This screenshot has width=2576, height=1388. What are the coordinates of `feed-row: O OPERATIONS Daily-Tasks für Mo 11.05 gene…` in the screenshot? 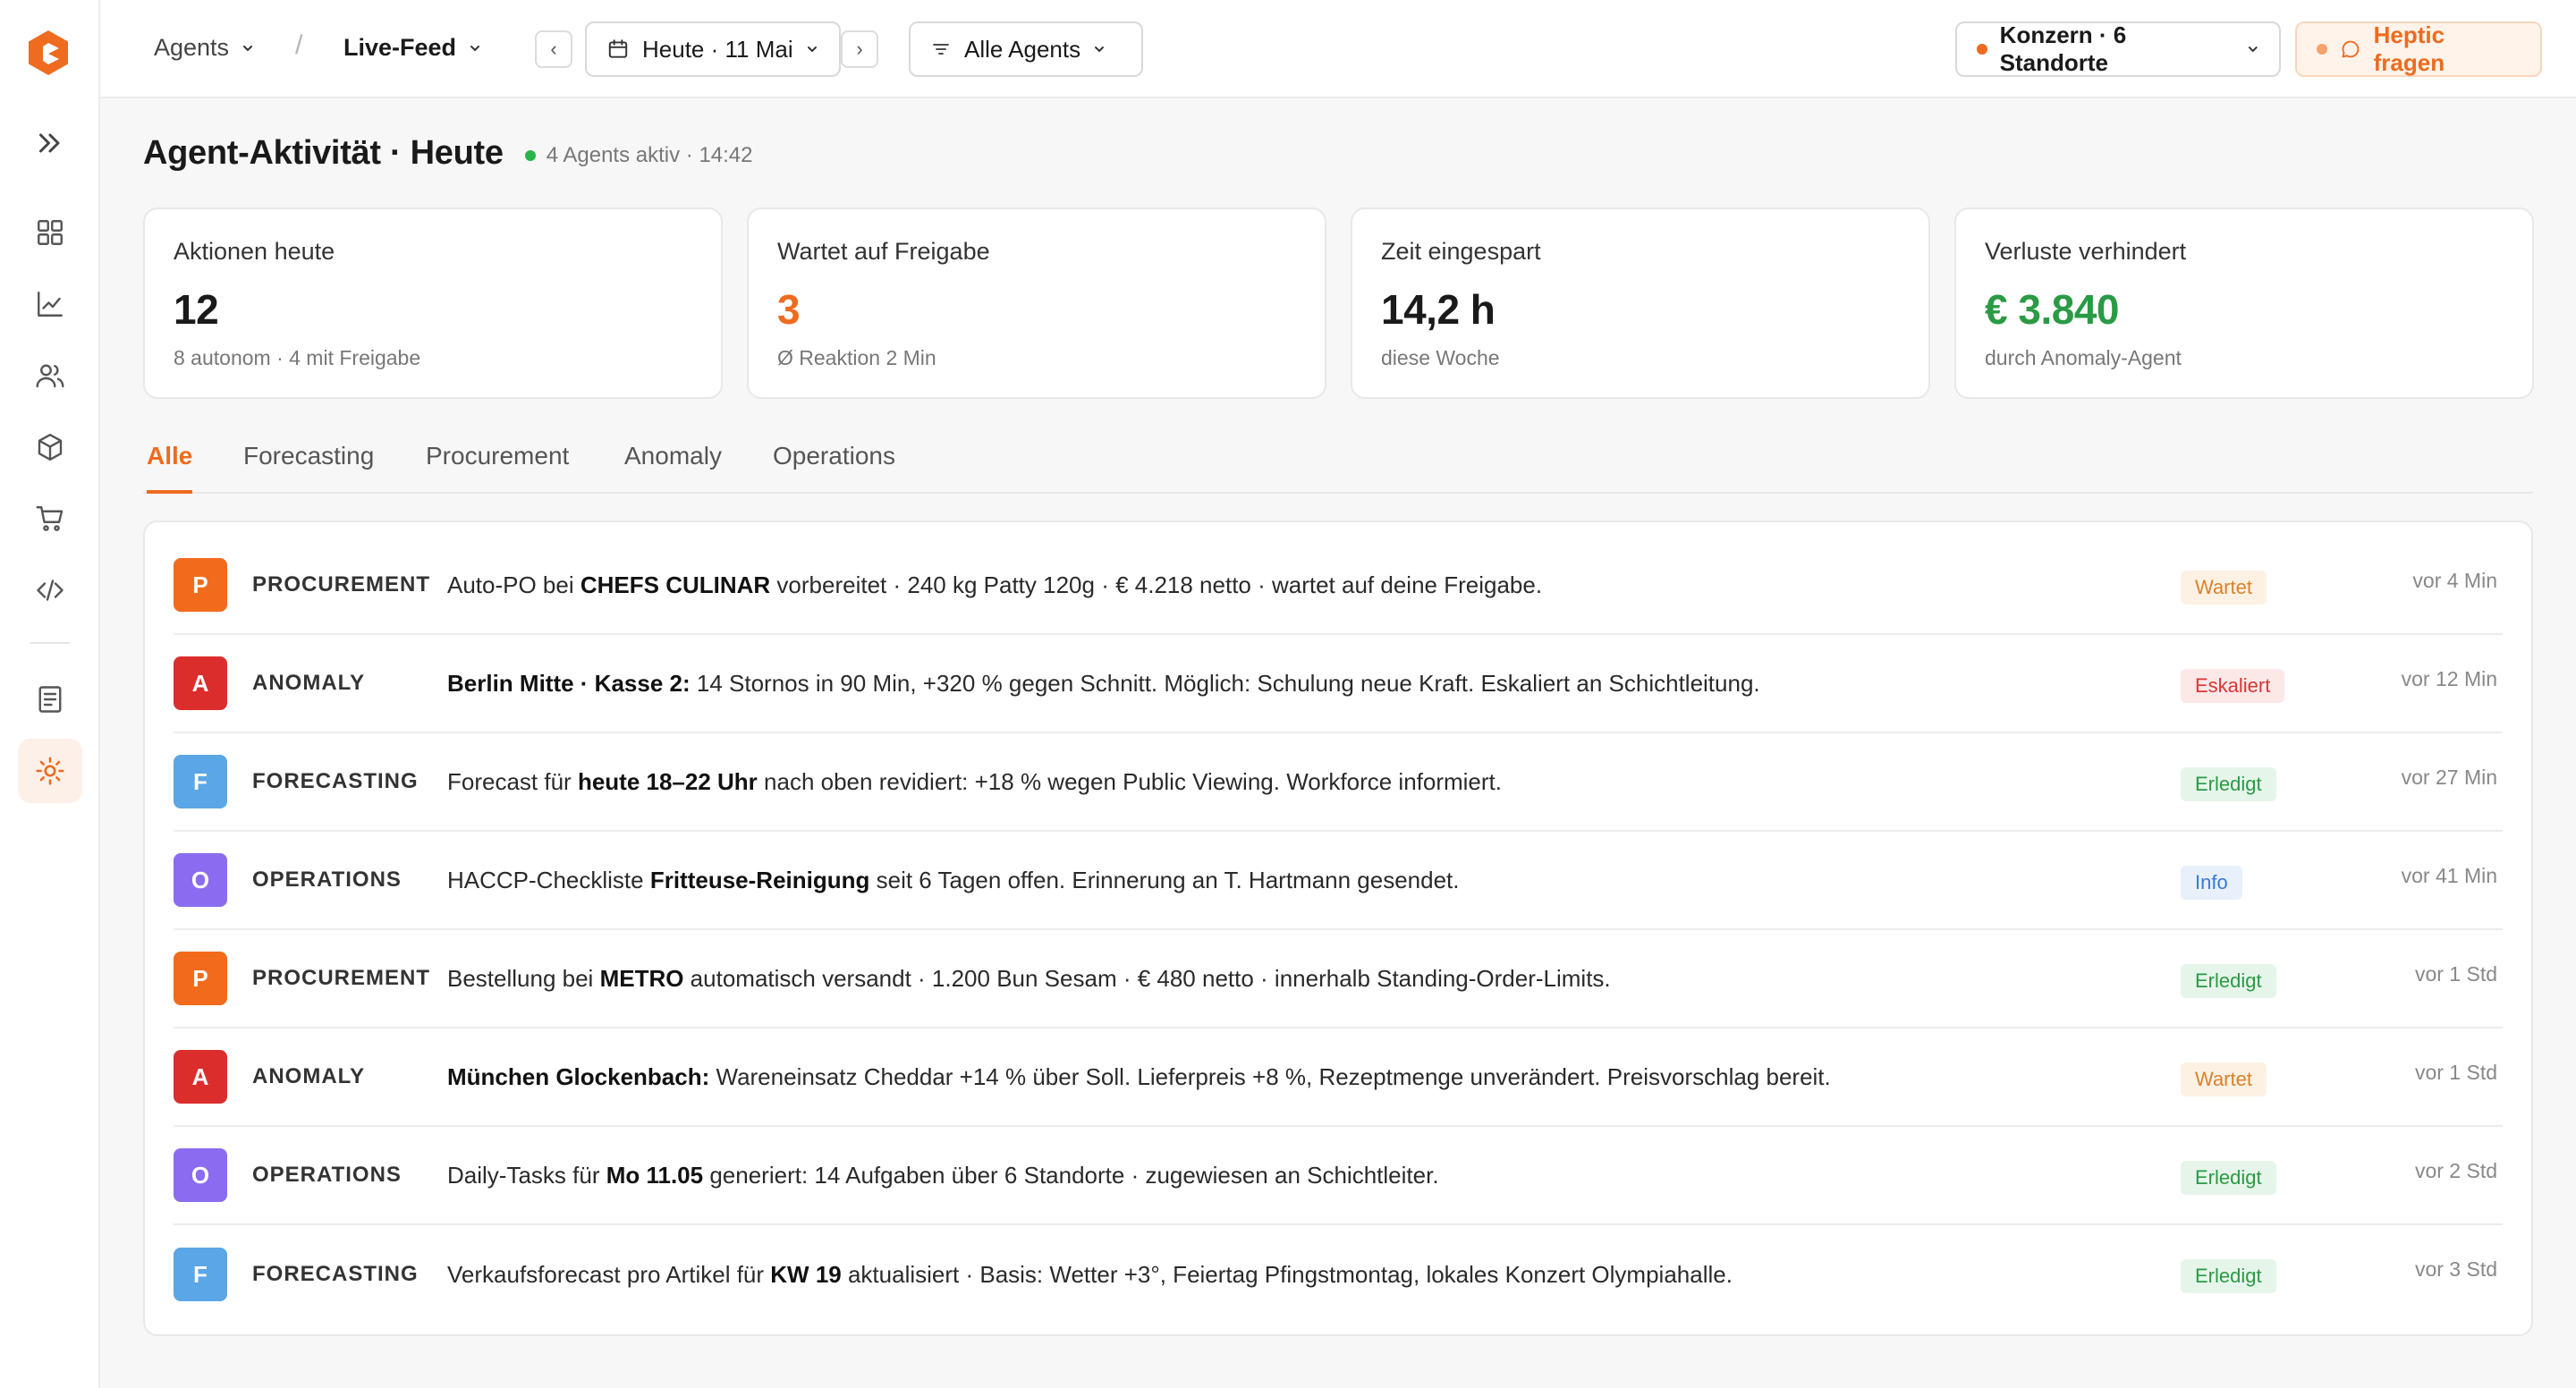 It's located at (1338, 1176).